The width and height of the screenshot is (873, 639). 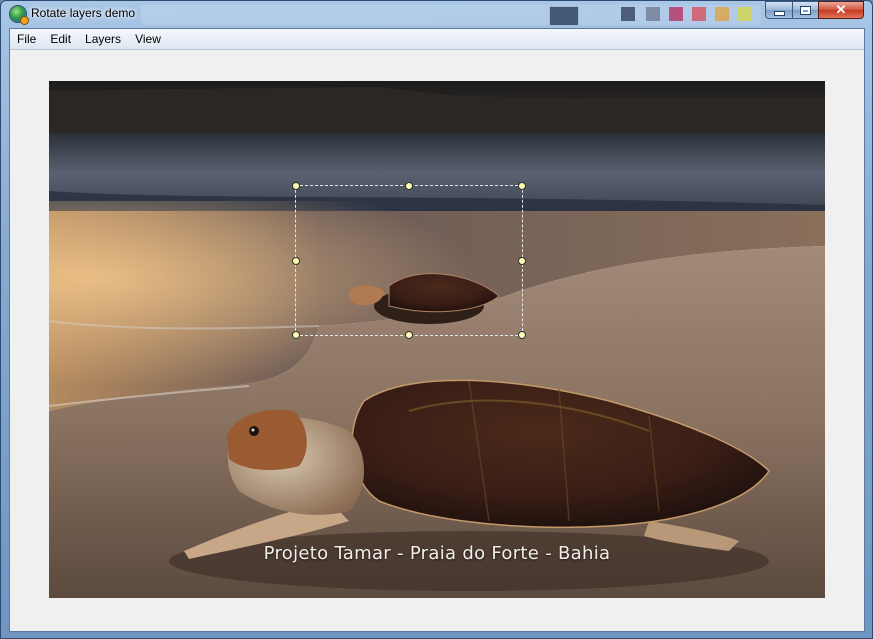 I want to click on minimize-icon, so click(x=779, y=13).